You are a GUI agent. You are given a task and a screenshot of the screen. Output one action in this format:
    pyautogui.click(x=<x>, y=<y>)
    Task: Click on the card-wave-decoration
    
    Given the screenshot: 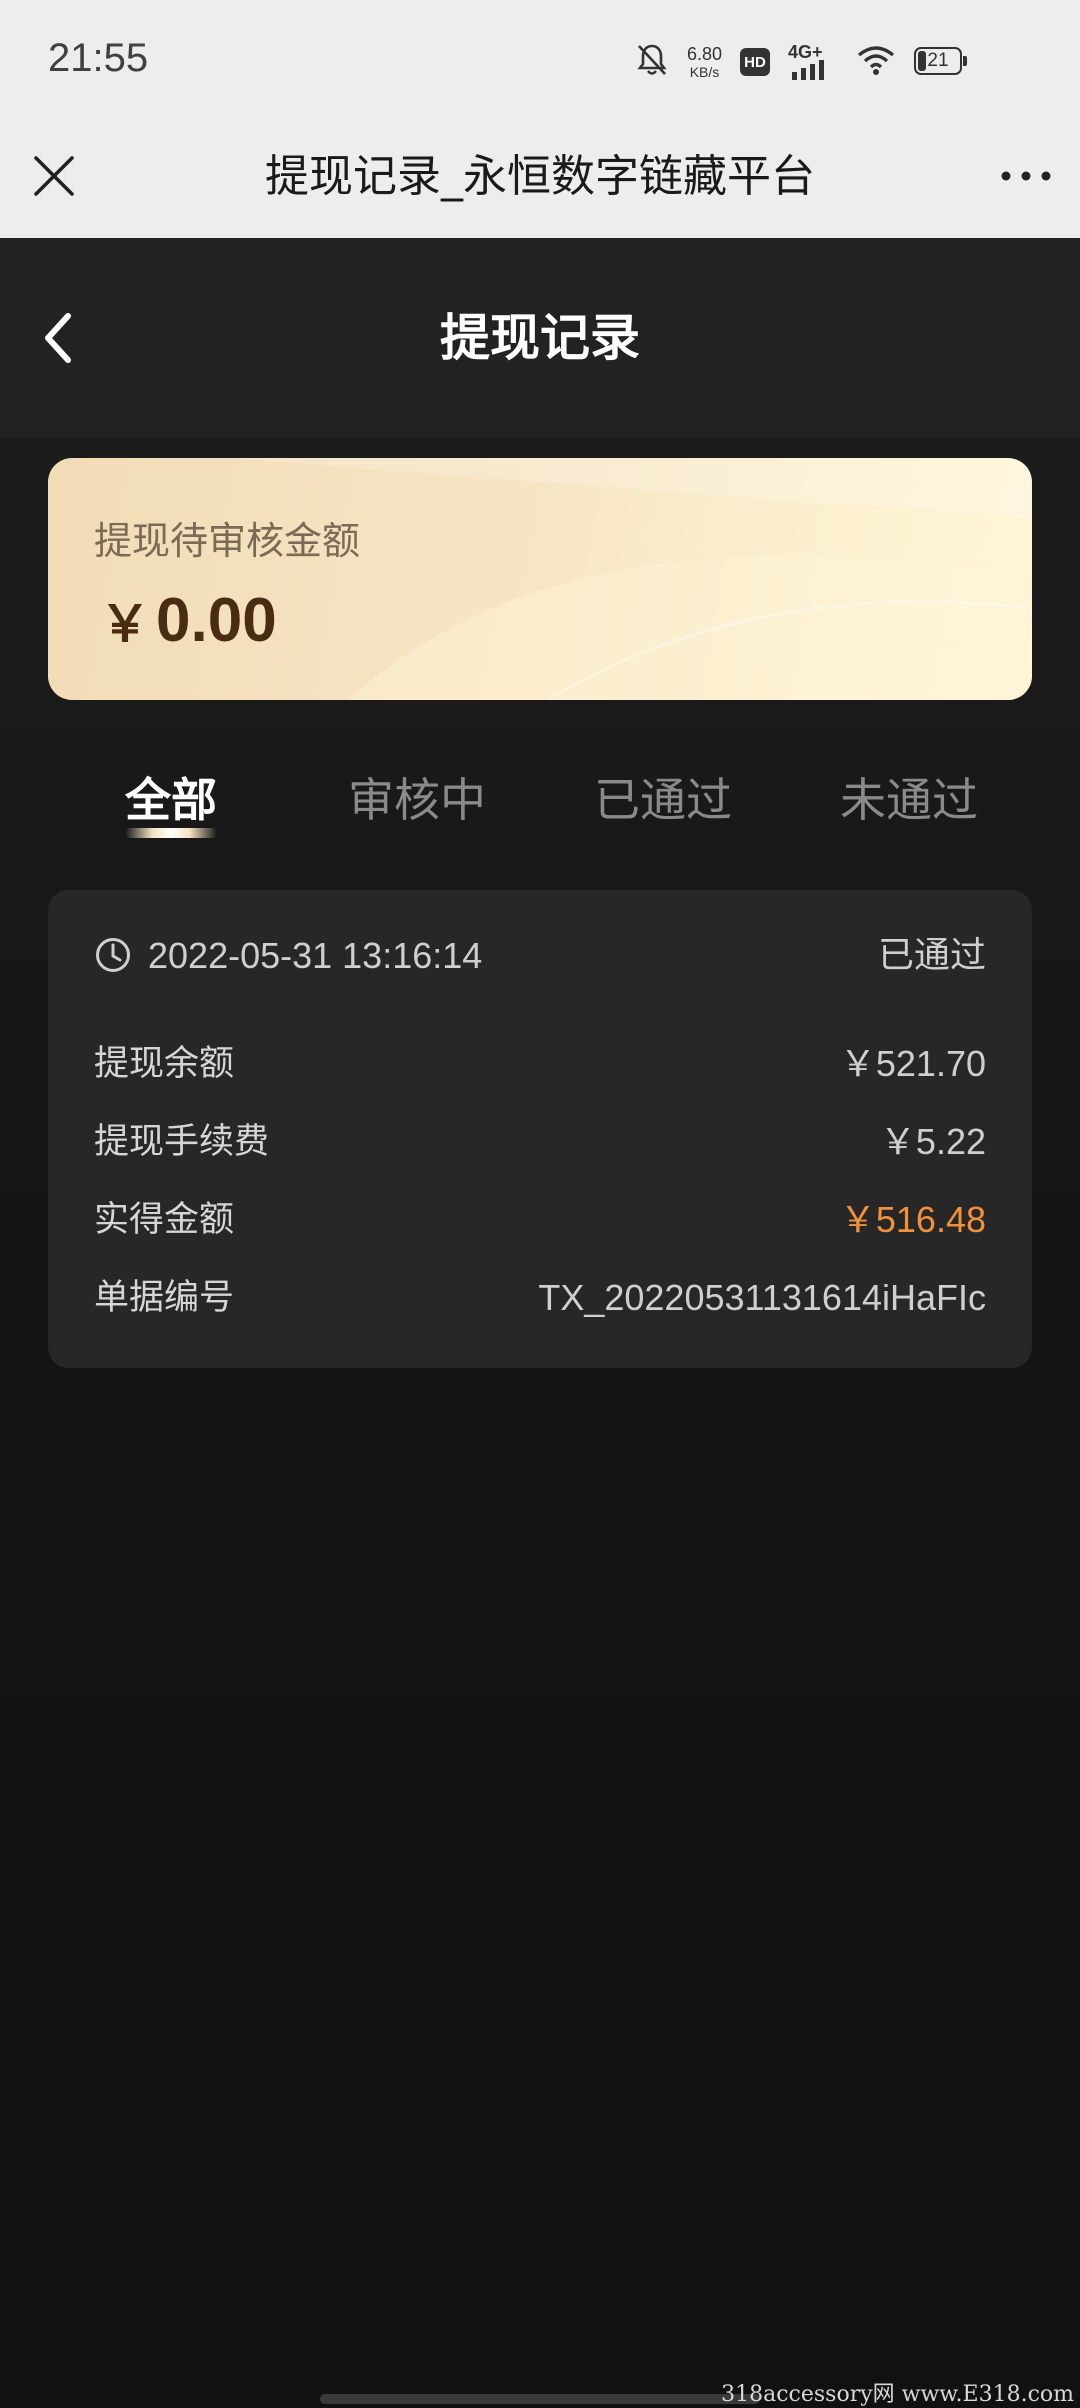 What is the action you would take?
    pyautogui.click(x=630, y=579)
    